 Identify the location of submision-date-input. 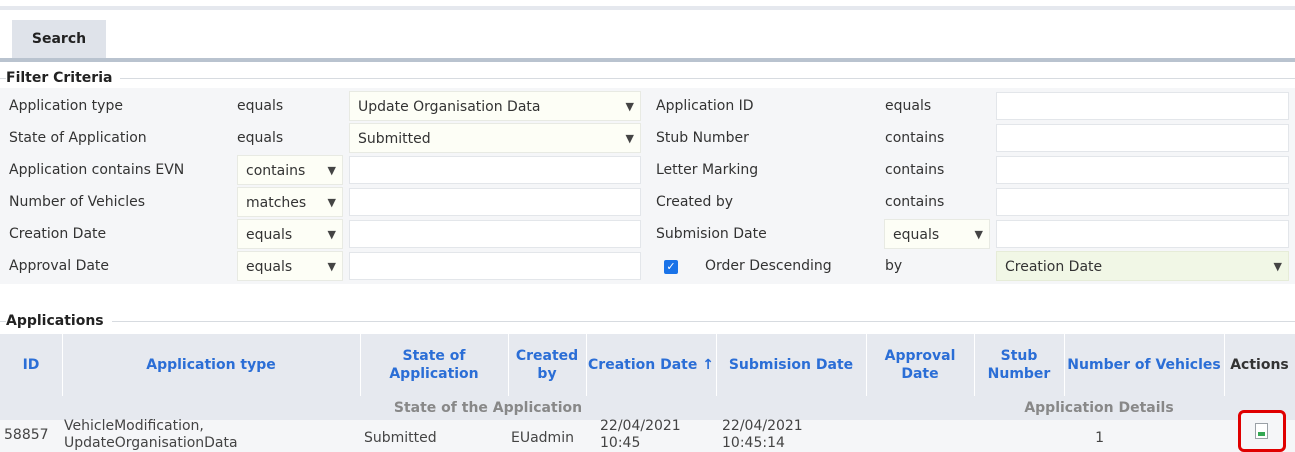
(1142, 234).